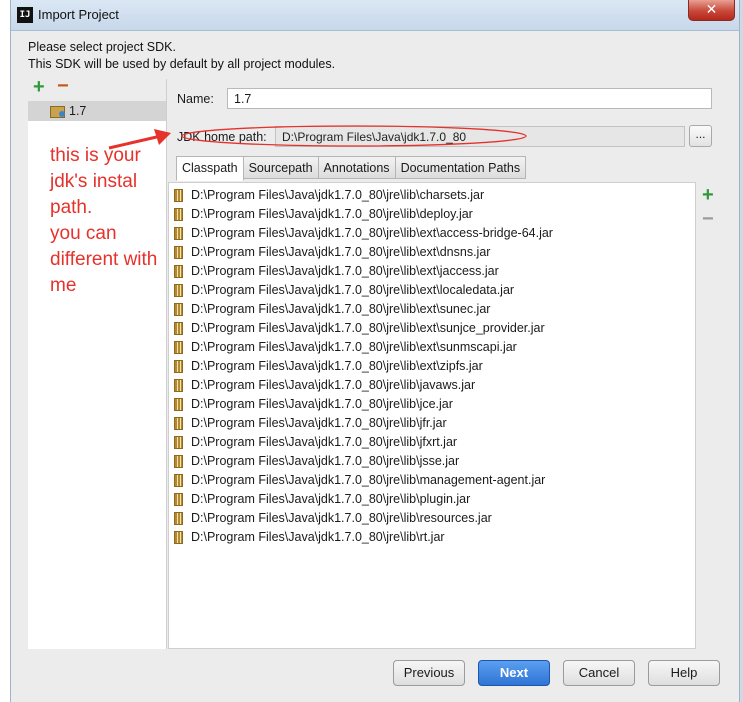  What do you see at coordinates (354, 136) in the screenshot?
I see `annotation-ellipse` at bounding box center [354, 136].